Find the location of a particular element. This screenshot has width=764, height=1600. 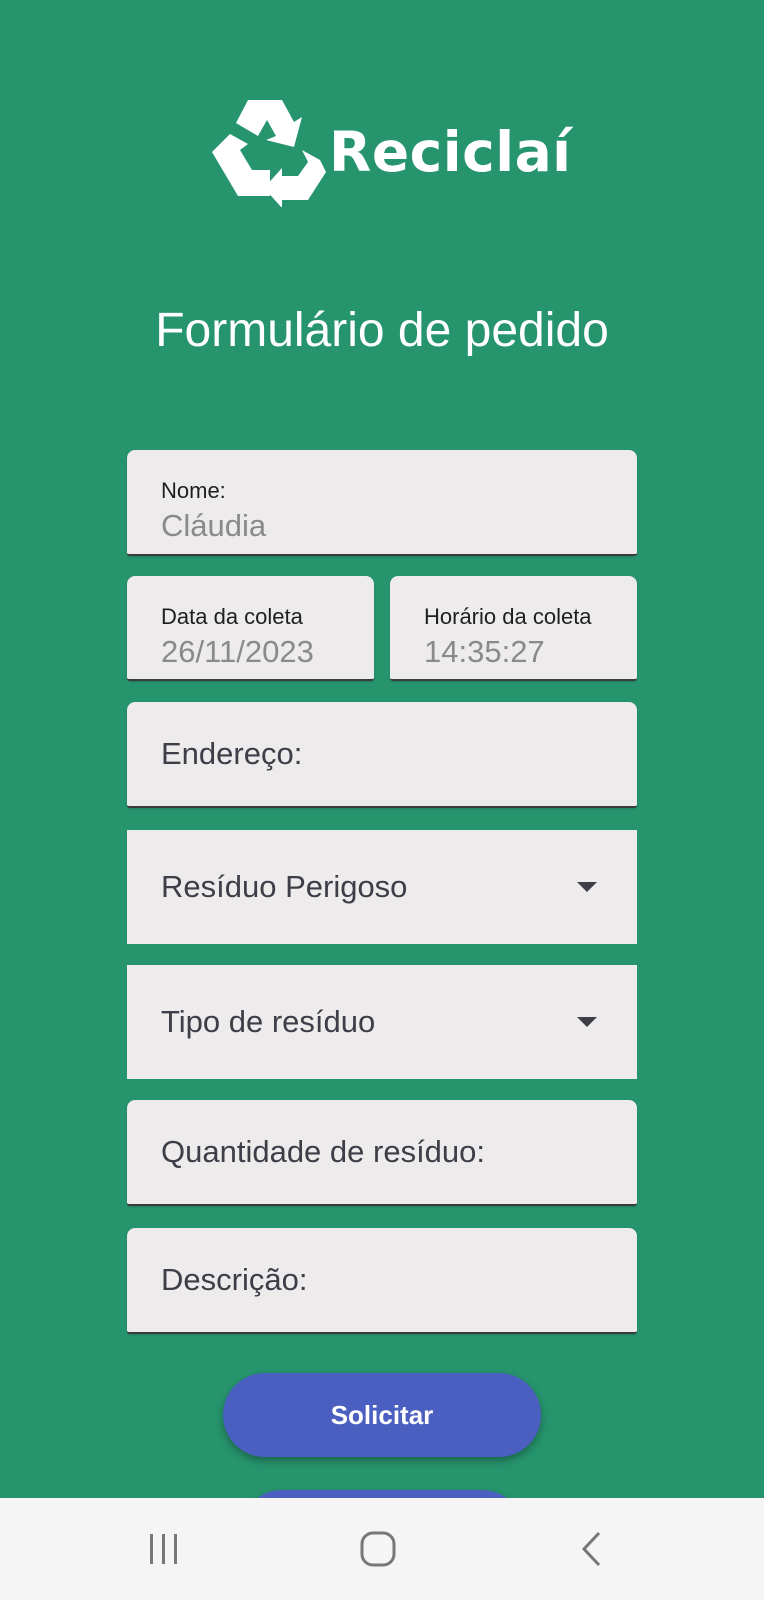

descricao-field: Descrição: is located at coordinates (382, 1281).